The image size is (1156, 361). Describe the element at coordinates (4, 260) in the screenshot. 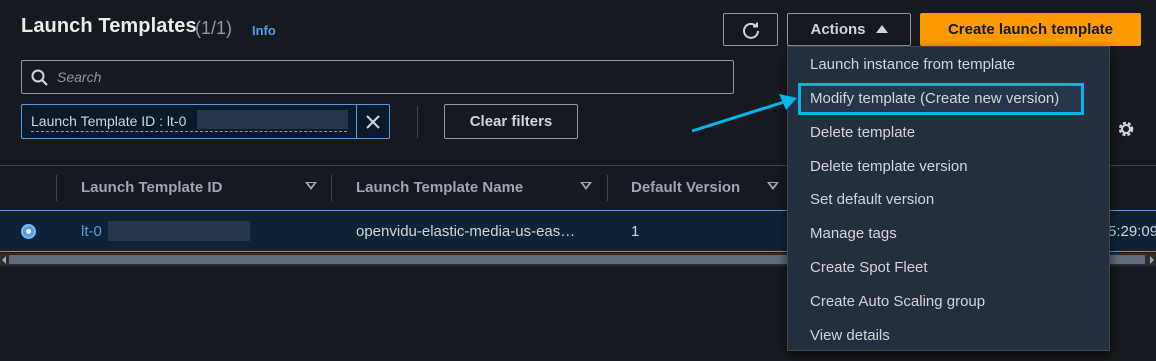

I see `scroll-left-icon` at that location.